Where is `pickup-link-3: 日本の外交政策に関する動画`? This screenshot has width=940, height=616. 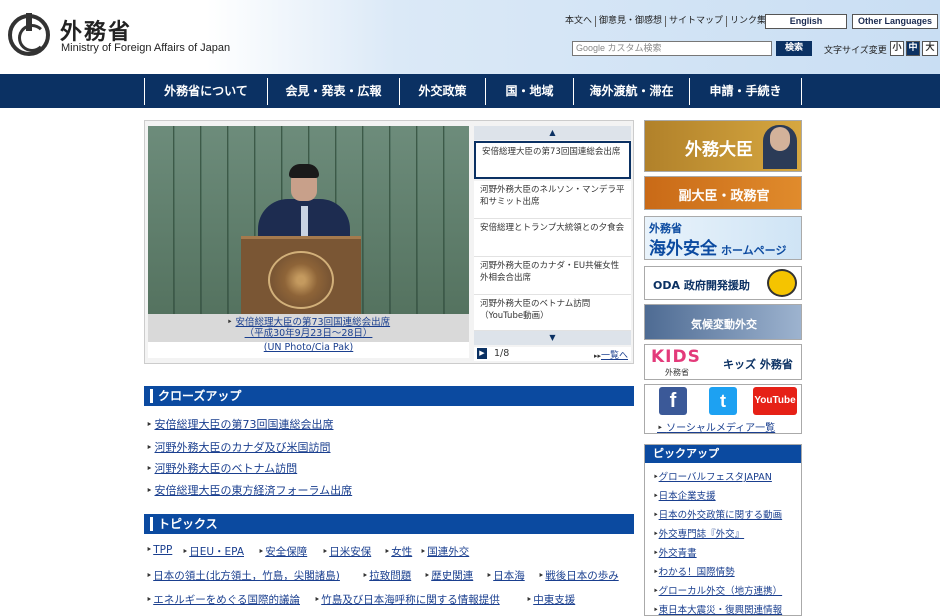
pickup-link-3: 日本の外交政策に関する動画 is located at coordinates (718, 514).